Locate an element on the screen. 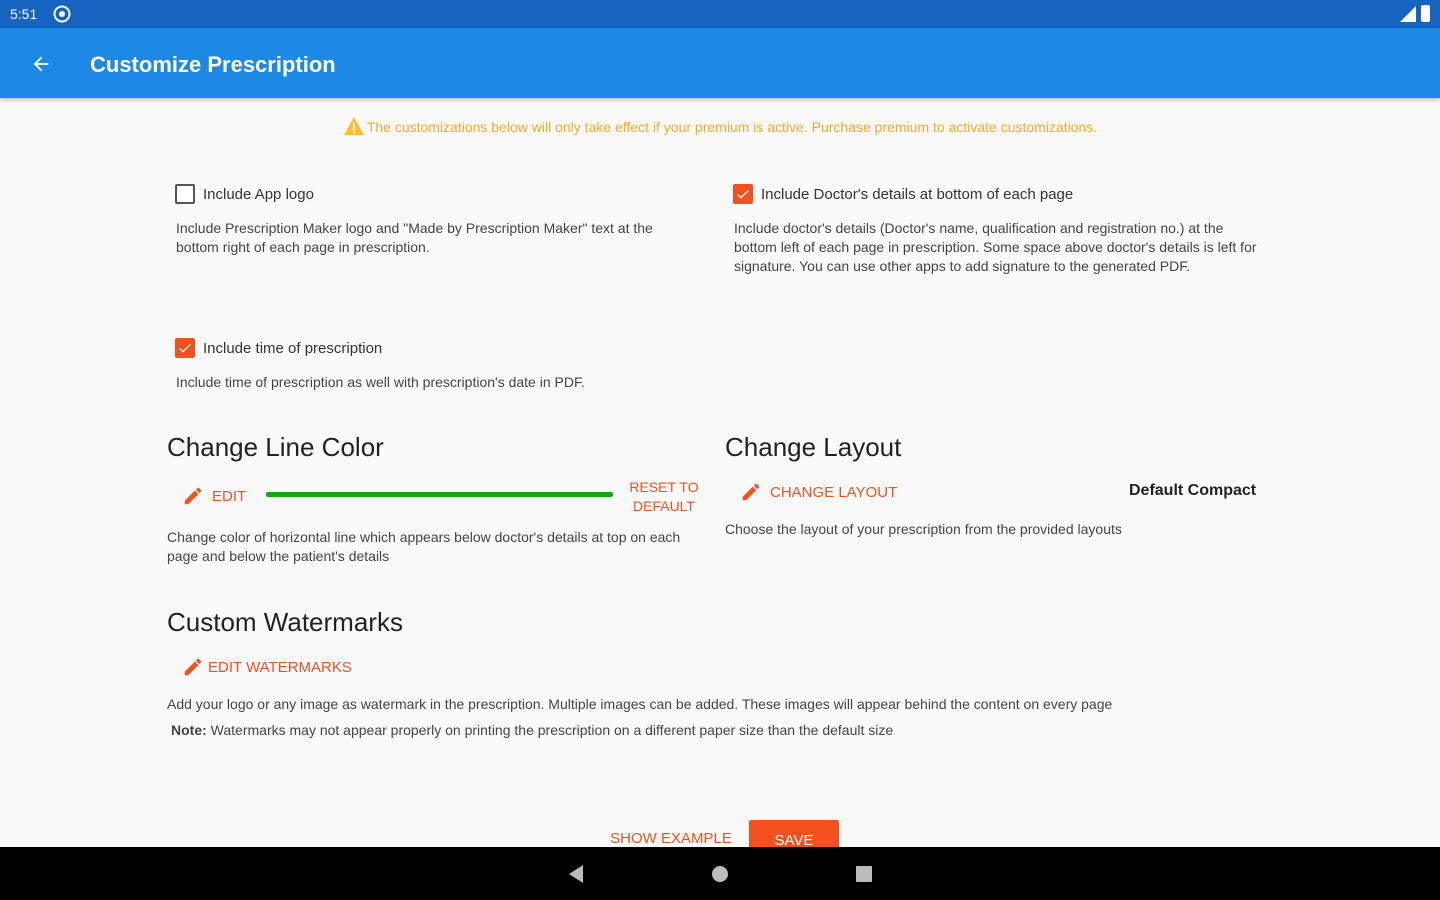 The image size is (1440, 900). settings-status-icon is located at coordinates (62, 14).